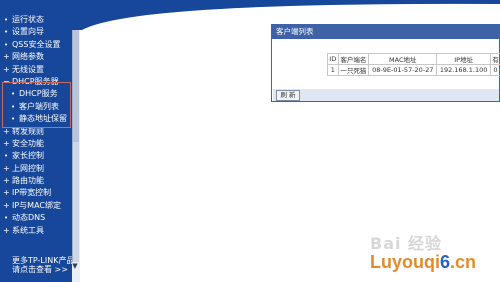 This screenshot has height=282, width=500. What do you see at coordinates (333, 70) in the screenshot?
I see `table-cell: 1` at bounding box center [333, 70].